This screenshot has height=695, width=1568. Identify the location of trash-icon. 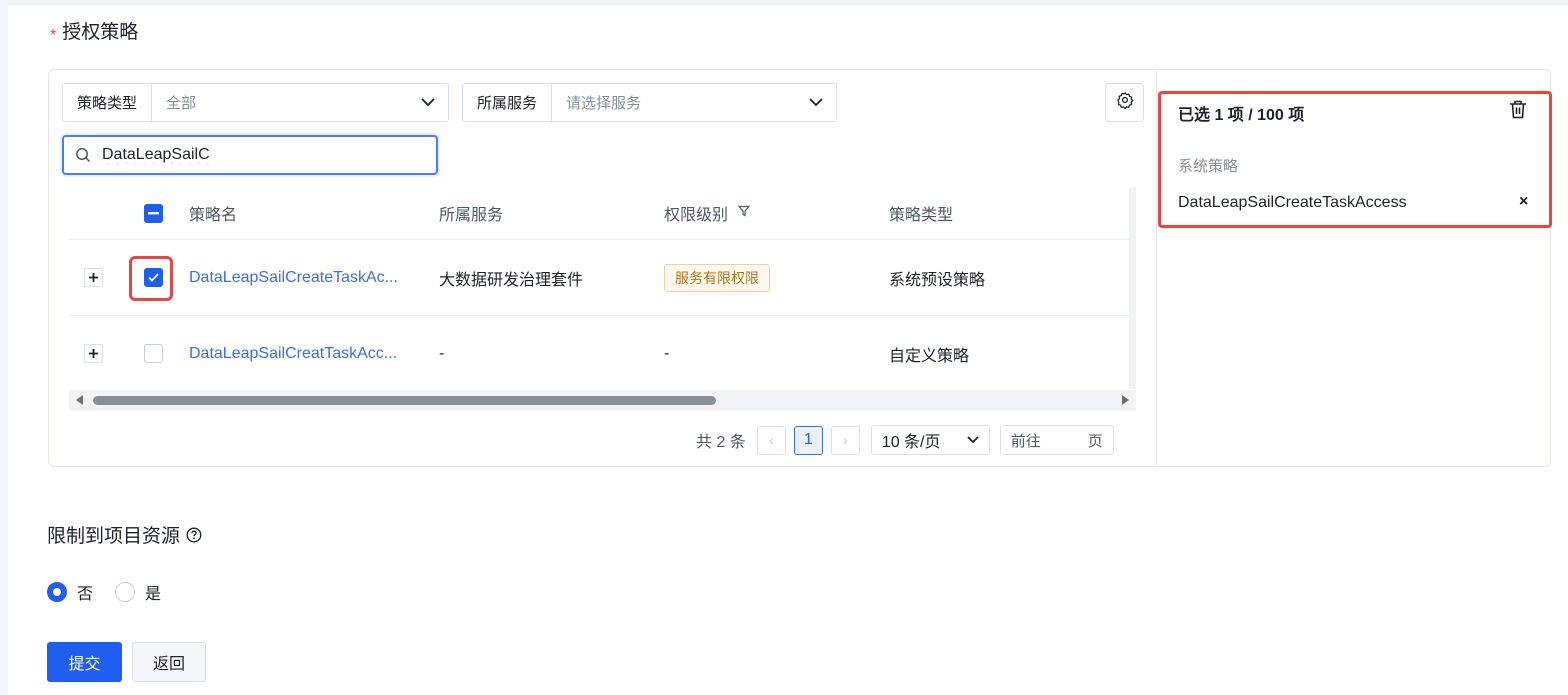
(1518, 111).